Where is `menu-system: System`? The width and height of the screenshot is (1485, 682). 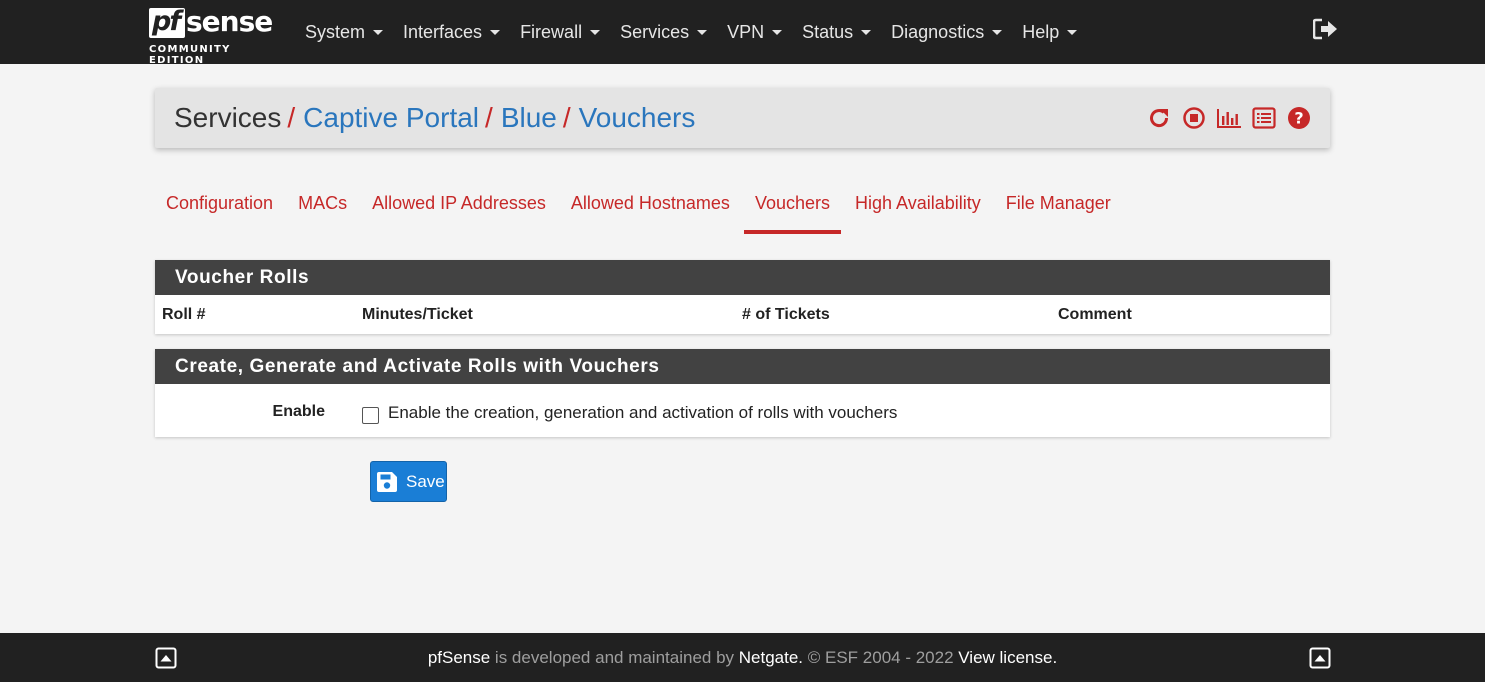 menu-system: System is located at coordinates (344, 32).